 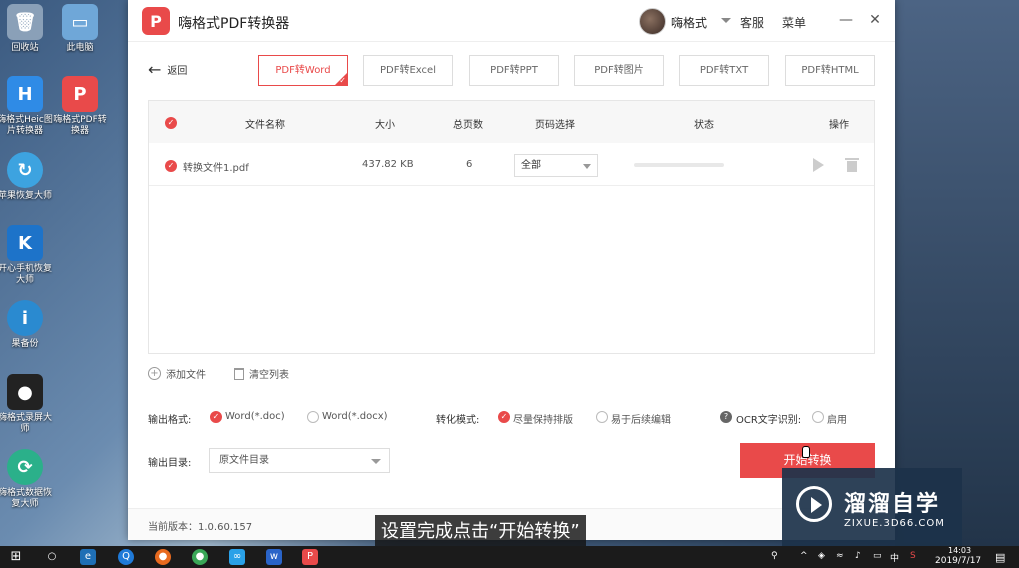 What do you see at coordinates (52, 557) in the screenshot?
I see `search-icon: ○` at bounding box center [52, 557].